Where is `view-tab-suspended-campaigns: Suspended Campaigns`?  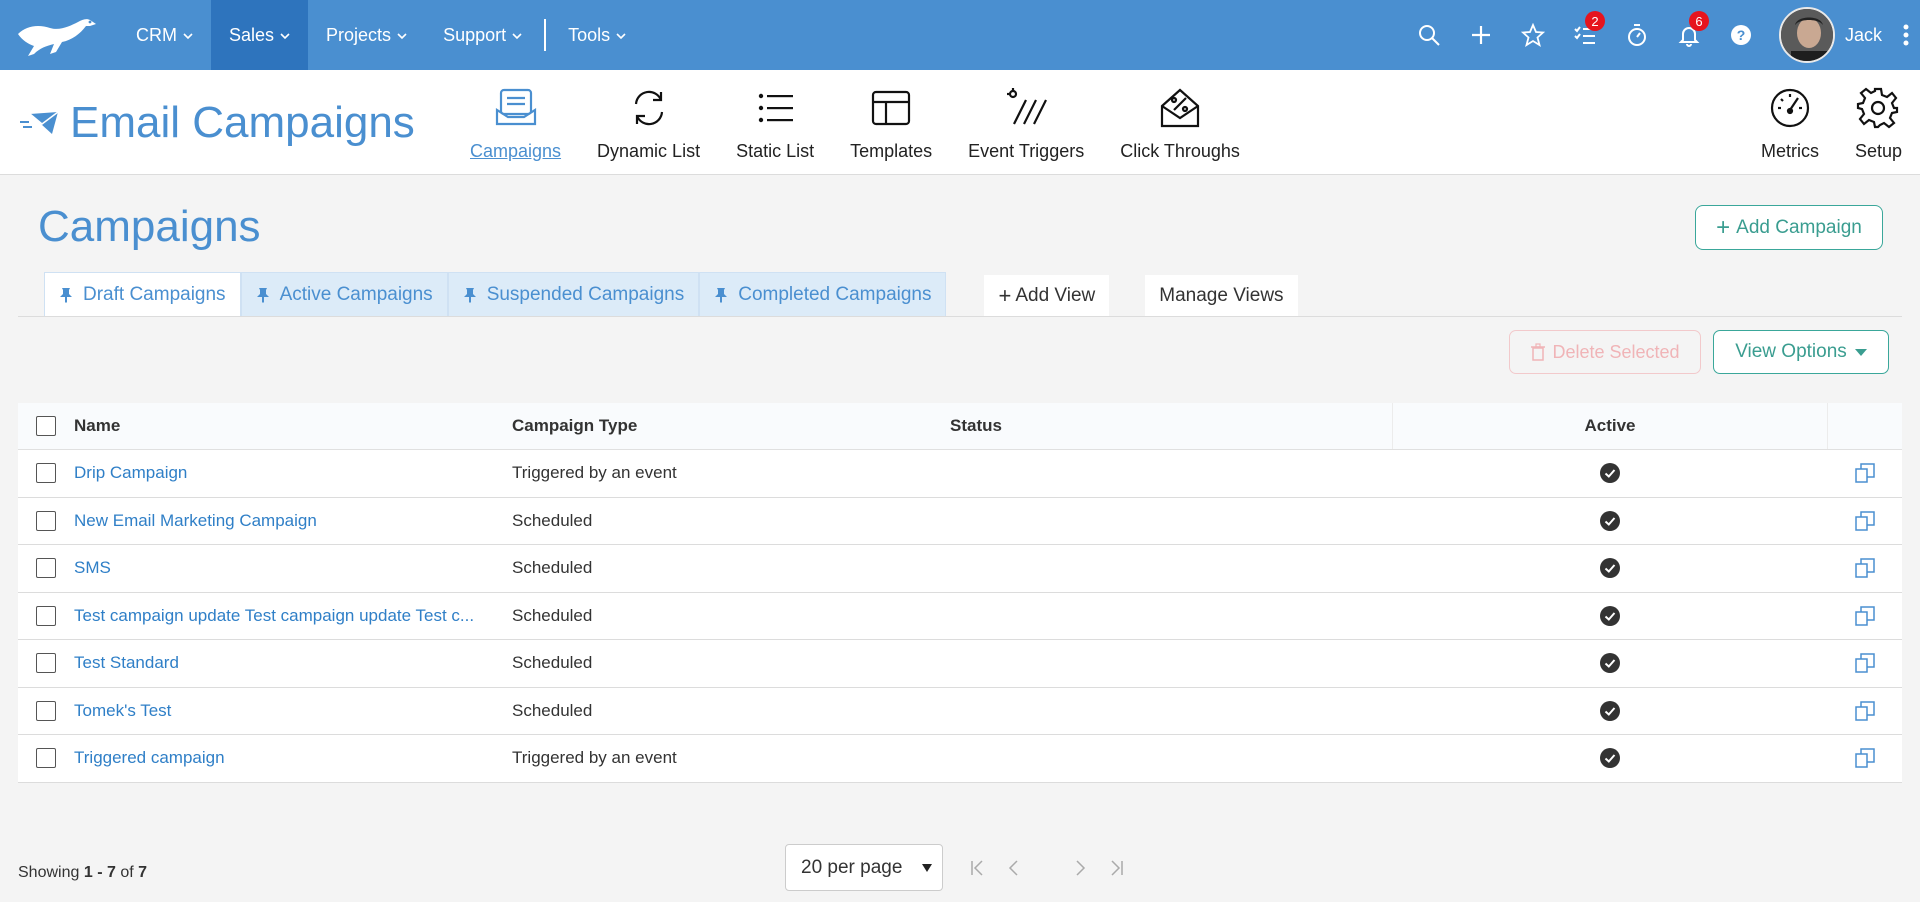
view-tab-suspended-campaigns: Suspended Campaigns is located at coordinates (573, 294).